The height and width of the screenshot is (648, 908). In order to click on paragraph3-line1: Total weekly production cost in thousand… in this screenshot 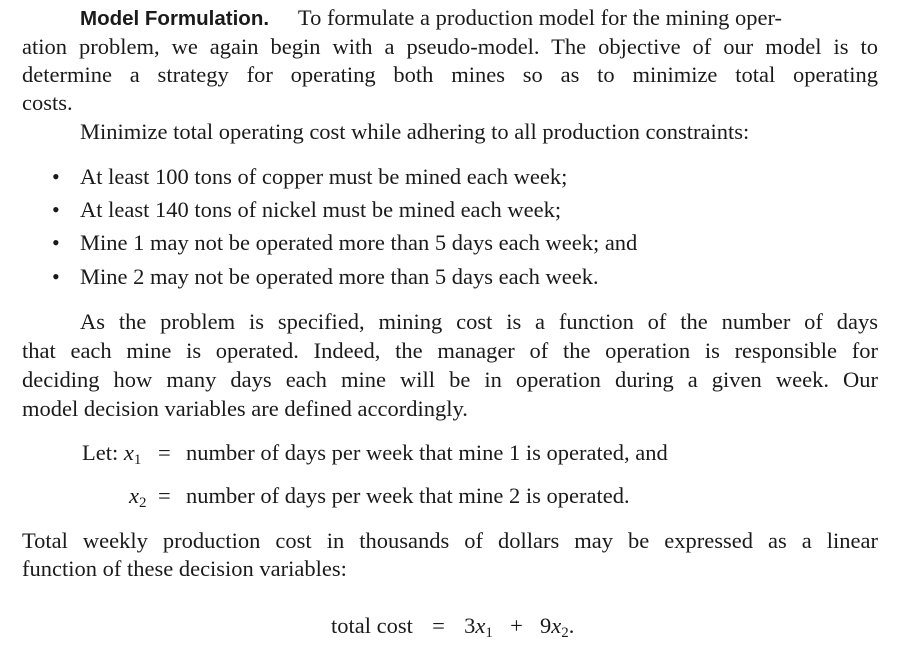, I will do `click(450, 540)`.